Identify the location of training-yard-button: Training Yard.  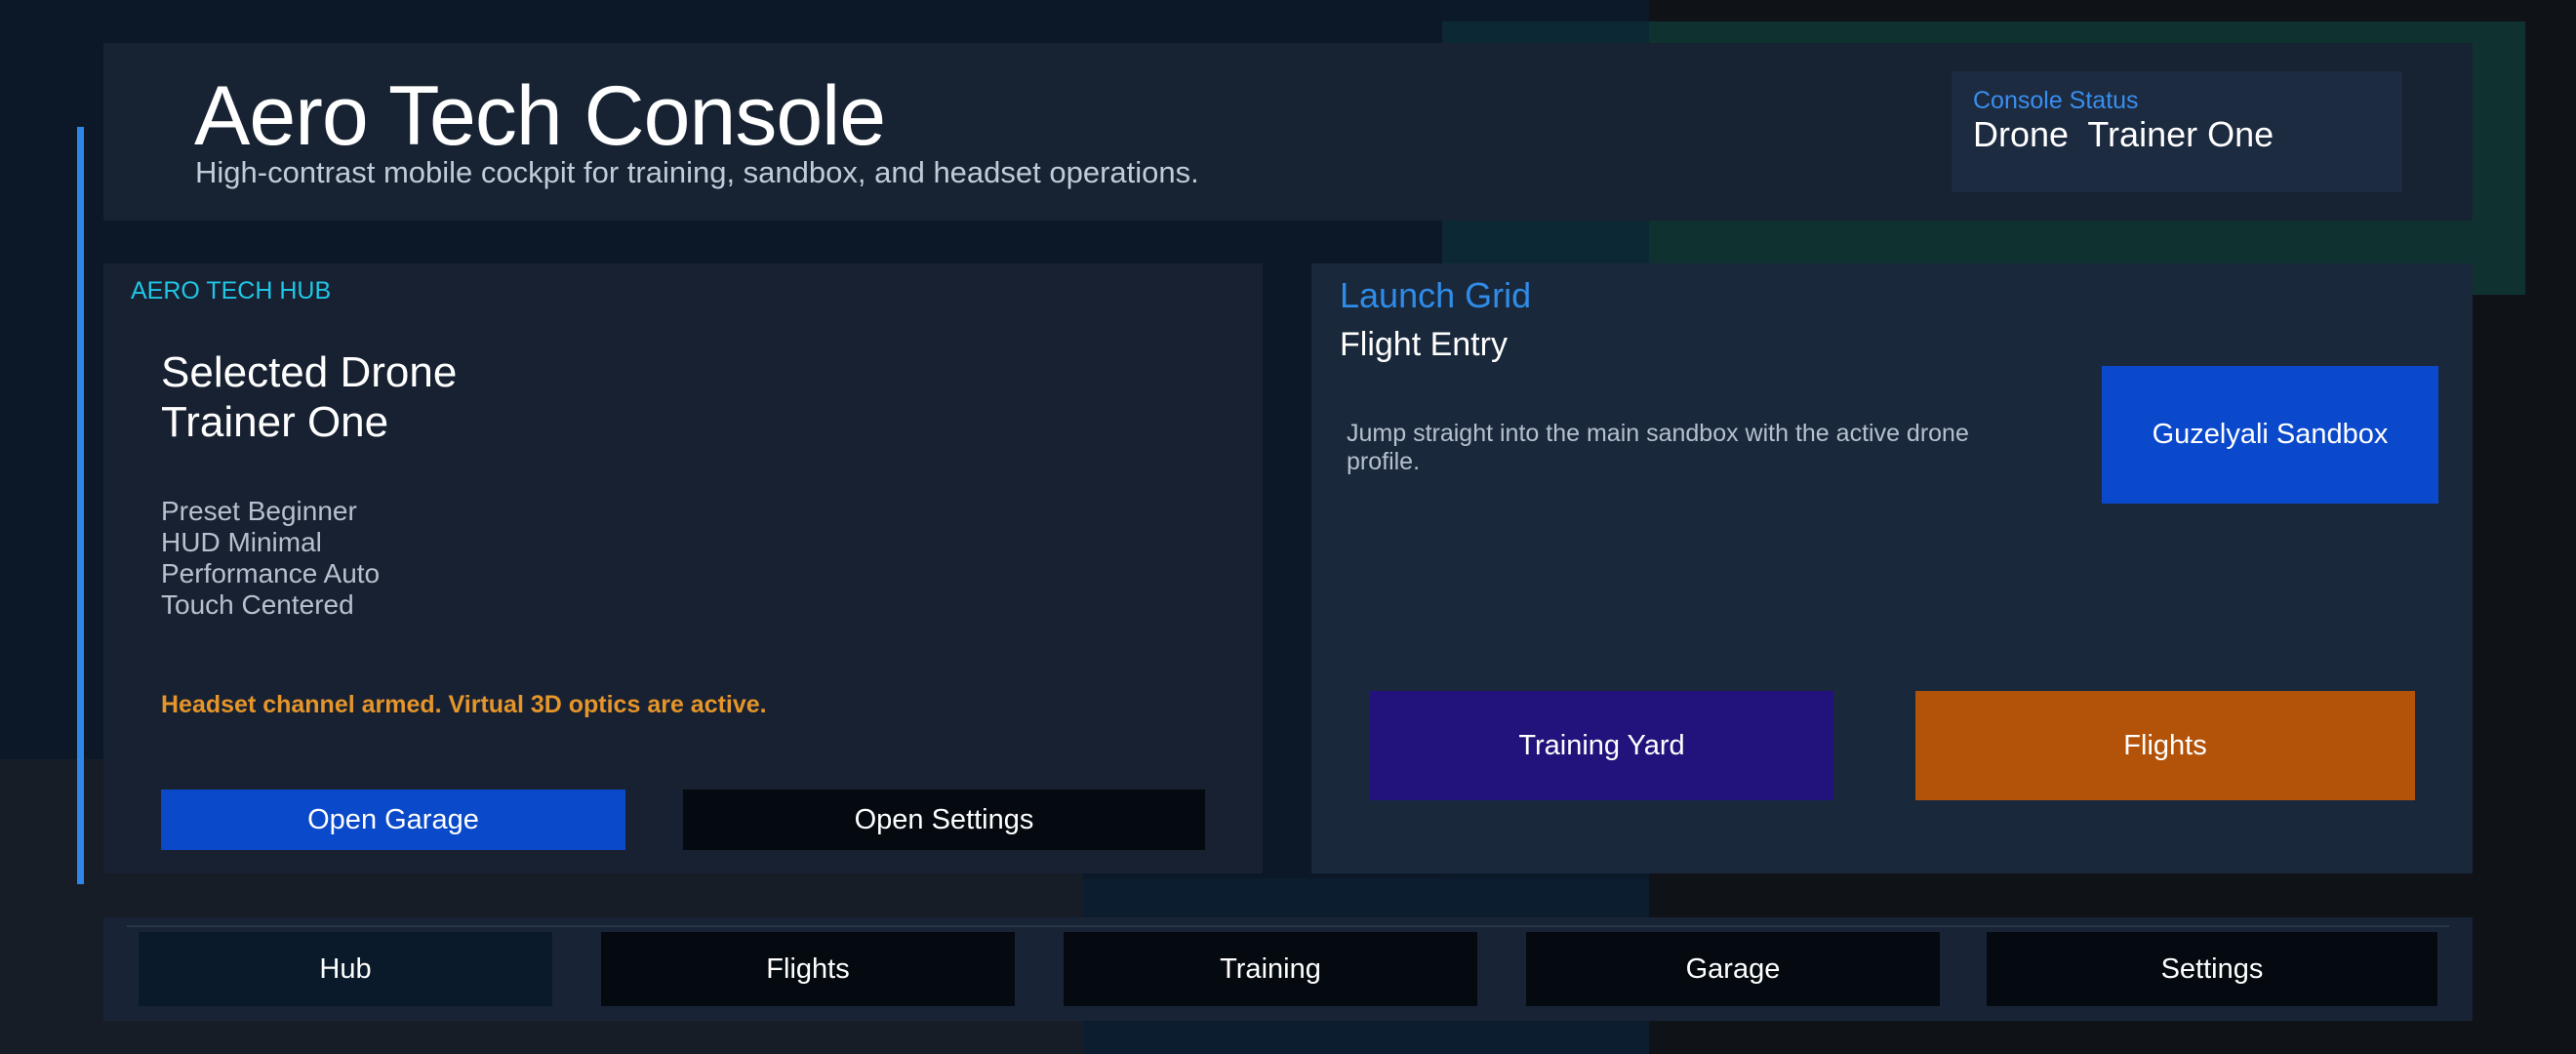
(1601, 745).